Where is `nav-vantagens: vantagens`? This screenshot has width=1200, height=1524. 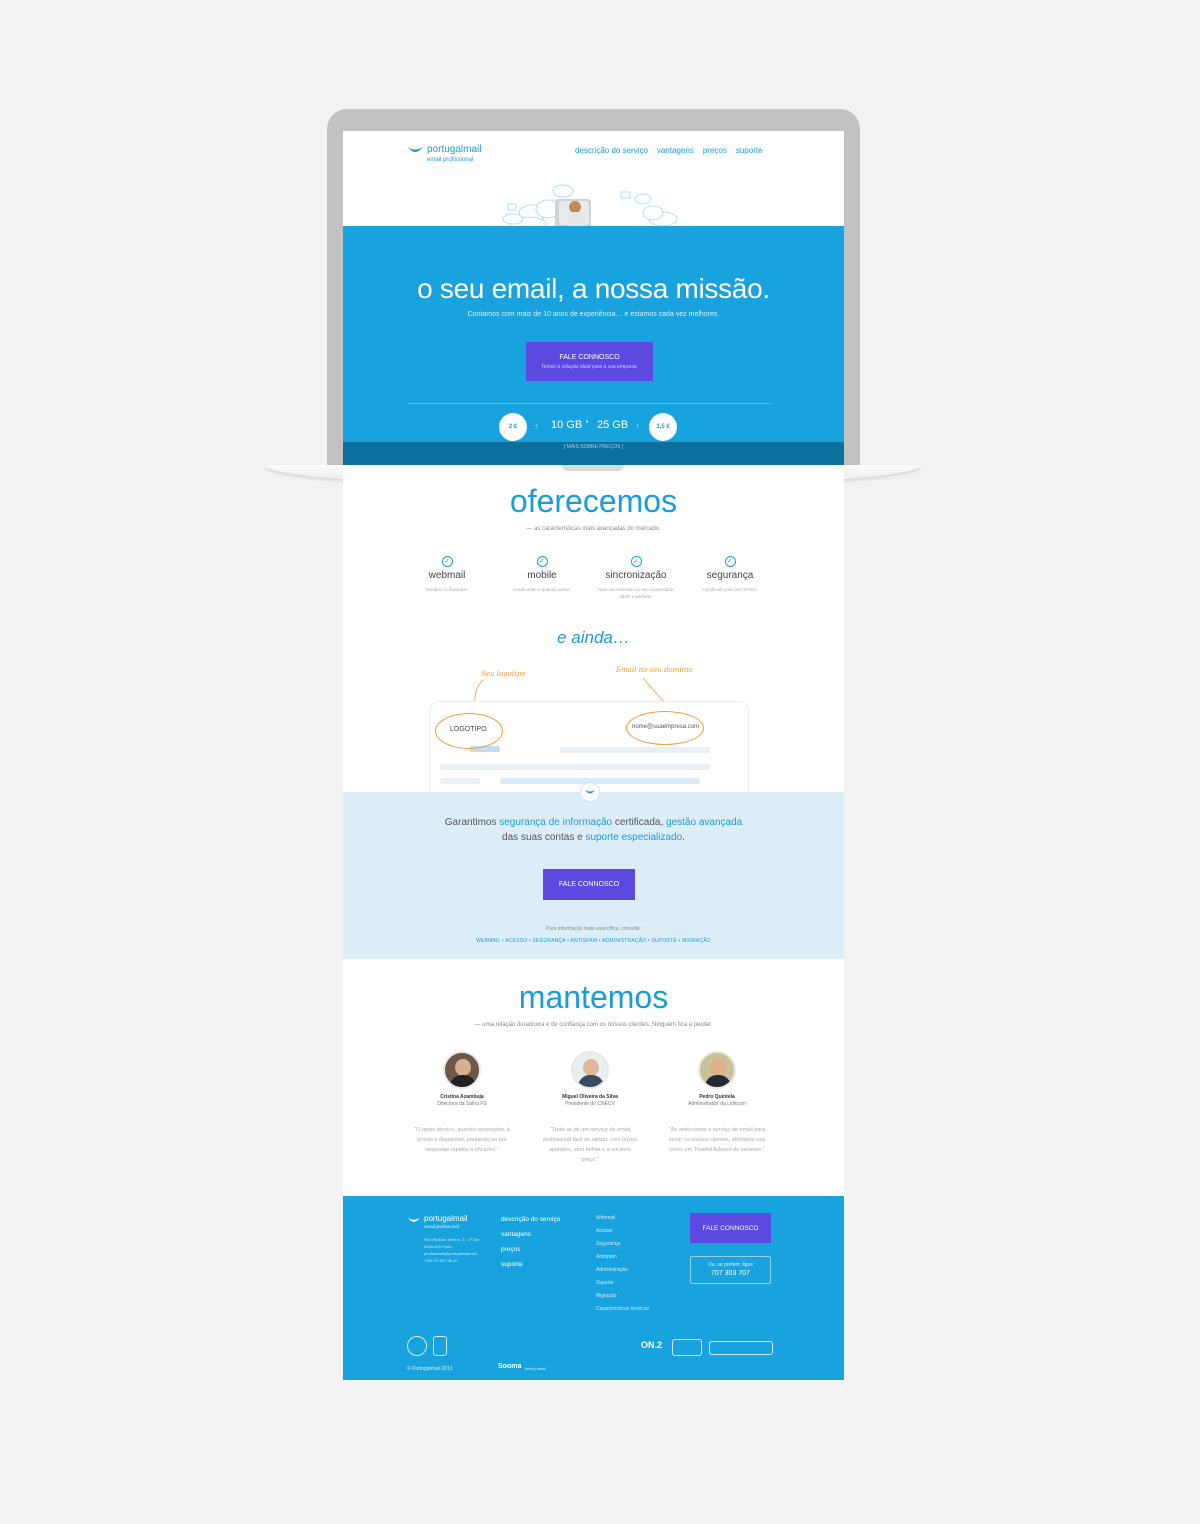 nav-vantagens: vantagens is located at coordinates (675, 150).